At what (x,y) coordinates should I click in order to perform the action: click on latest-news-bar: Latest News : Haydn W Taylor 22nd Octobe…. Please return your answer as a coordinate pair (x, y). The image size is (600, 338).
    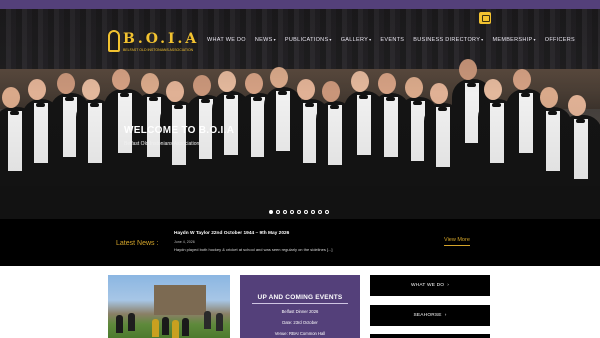
    Looking at the image, I should click on (300, 242).